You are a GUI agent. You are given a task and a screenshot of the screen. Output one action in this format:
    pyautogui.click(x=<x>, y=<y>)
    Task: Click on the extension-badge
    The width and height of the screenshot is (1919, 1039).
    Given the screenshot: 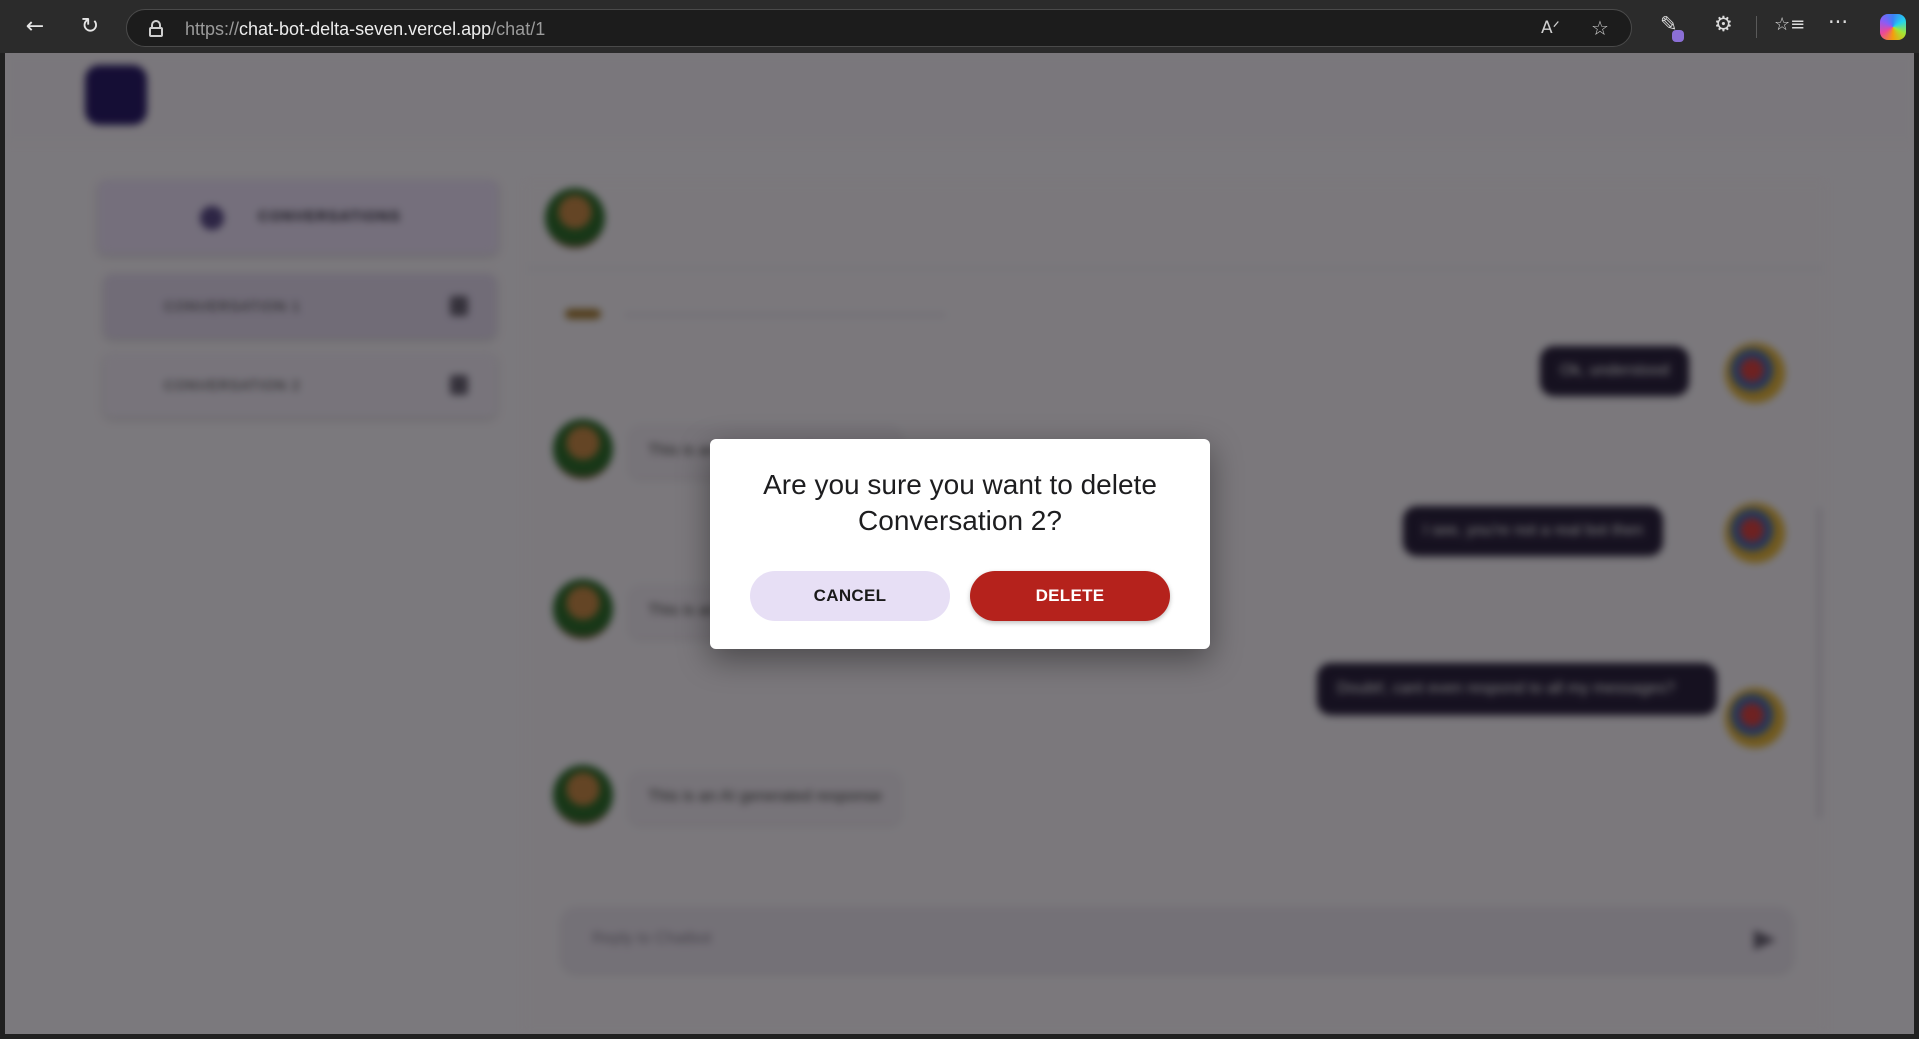 What is the action you would take?
    pyautogui.click(x=1678, y=36)
    